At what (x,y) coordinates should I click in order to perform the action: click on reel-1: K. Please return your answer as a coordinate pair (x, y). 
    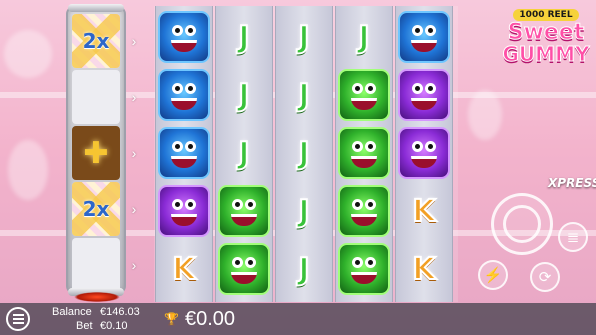
    Looking at the image, I should click on (184, 154).